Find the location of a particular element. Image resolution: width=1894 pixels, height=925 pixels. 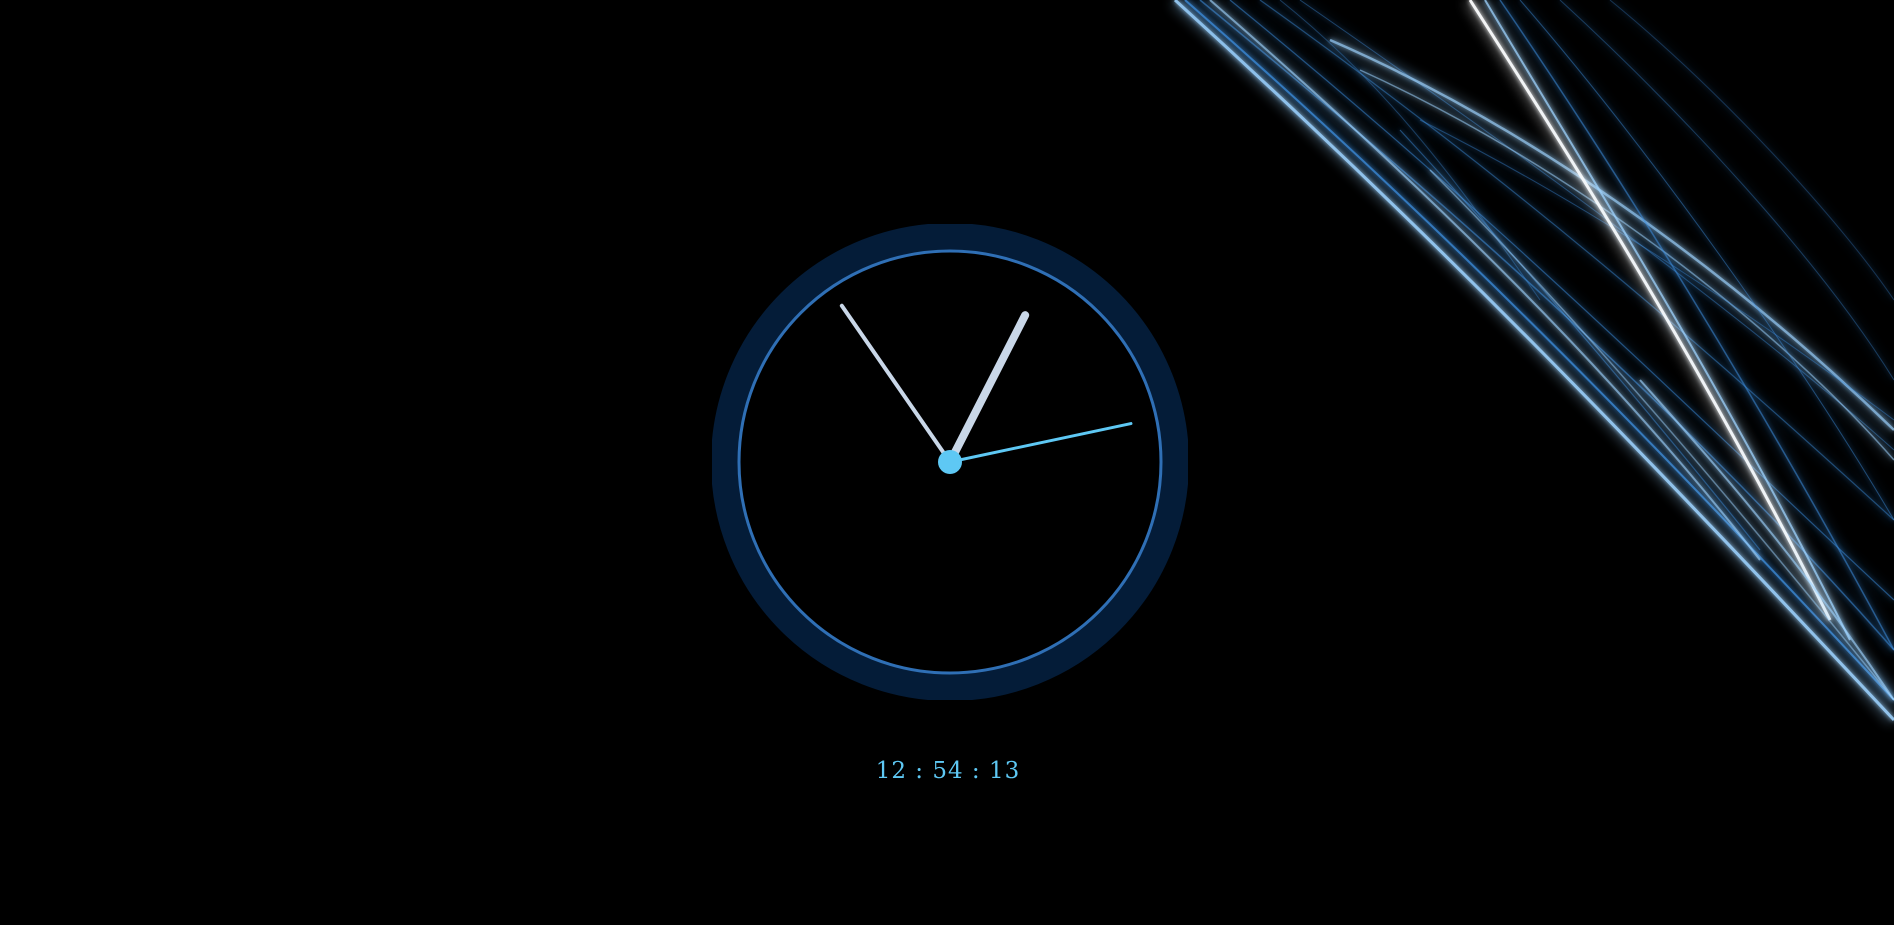

minute-hand is located at coordinates (895, 383).